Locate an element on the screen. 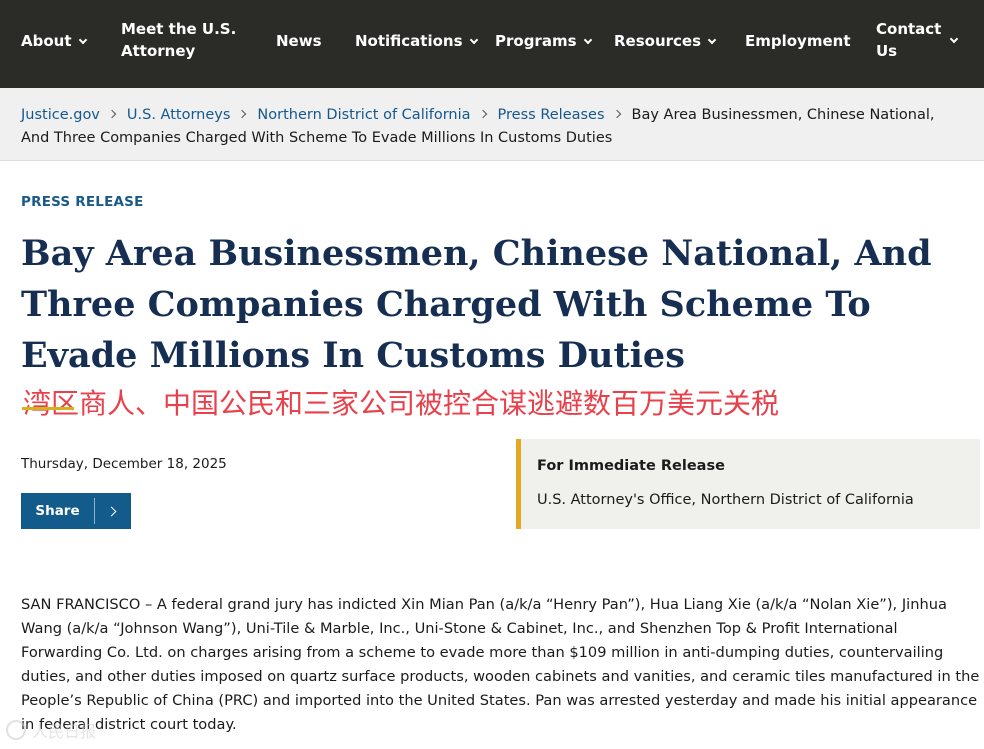 This screenshot has width=984, height=749. nav-notifications-label: Notifications is located at coordinates (409, 41).